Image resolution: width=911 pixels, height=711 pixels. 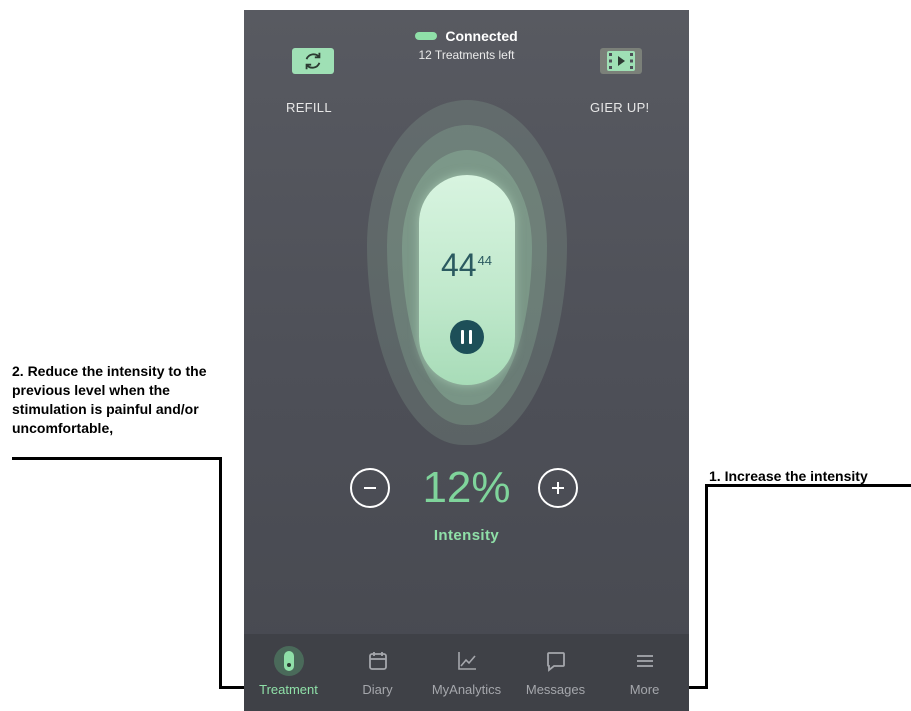 I want to click on gier-up-label: GIER UP!, so click(x=620, y=107).